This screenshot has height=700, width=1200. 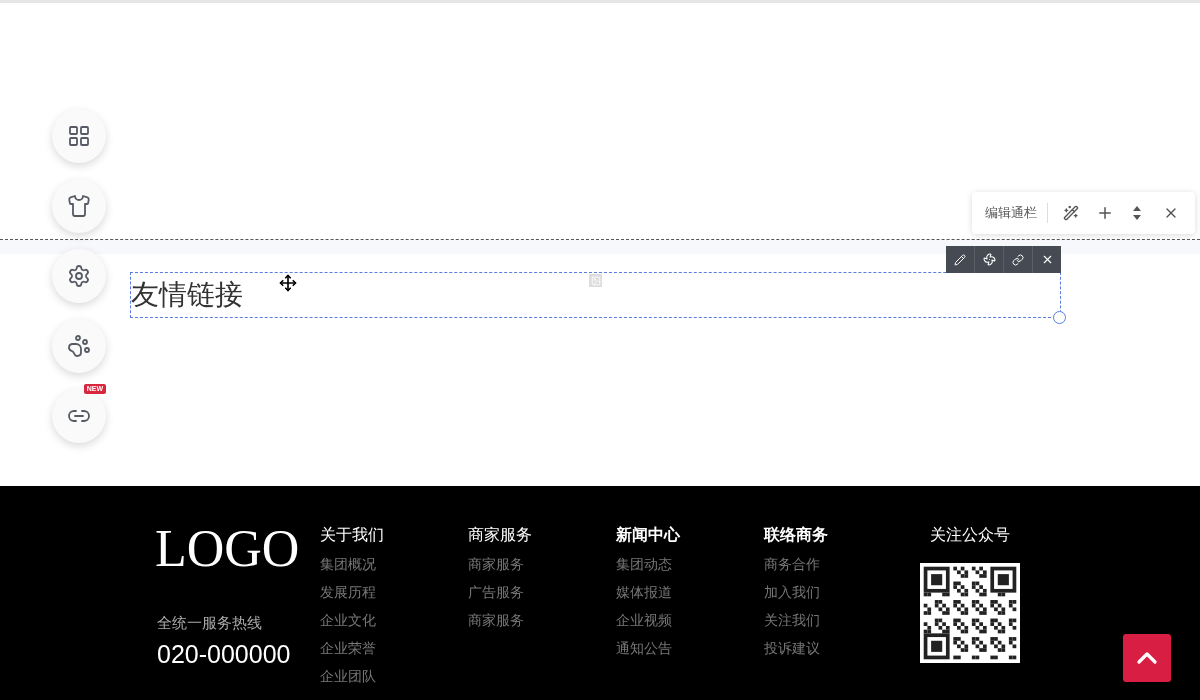 I want to click on magic-wand-icon, so click(x=1071, y=213).